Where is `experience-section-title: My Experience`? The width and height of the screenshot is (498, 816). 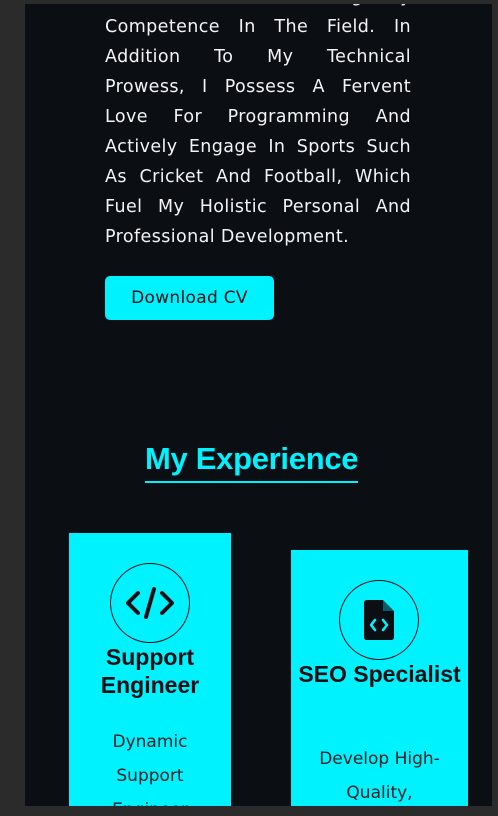
experience-section-title: My Experience is located at coordinates (252, 461).